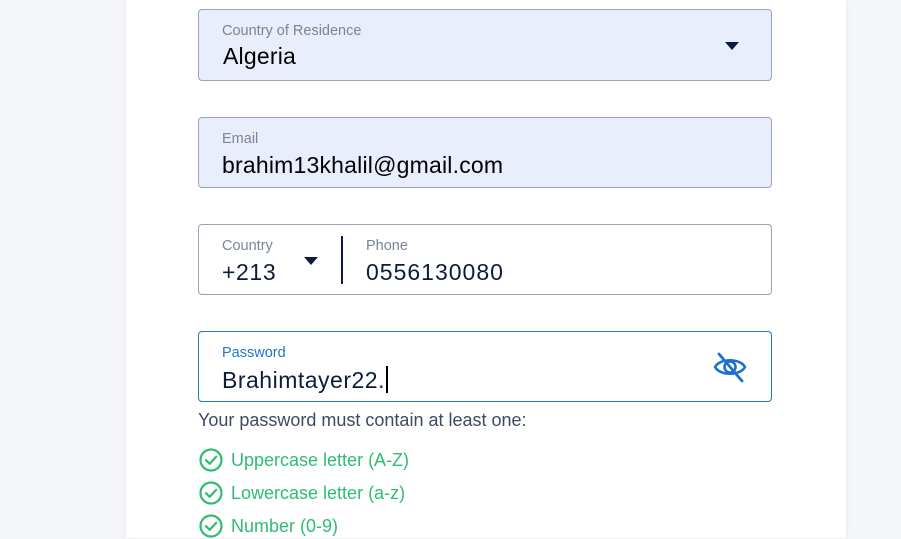 The image size is (901, 539). Describe the element at coordinates (386, 379) in the screenshot. I see `text-cursor` at that location.